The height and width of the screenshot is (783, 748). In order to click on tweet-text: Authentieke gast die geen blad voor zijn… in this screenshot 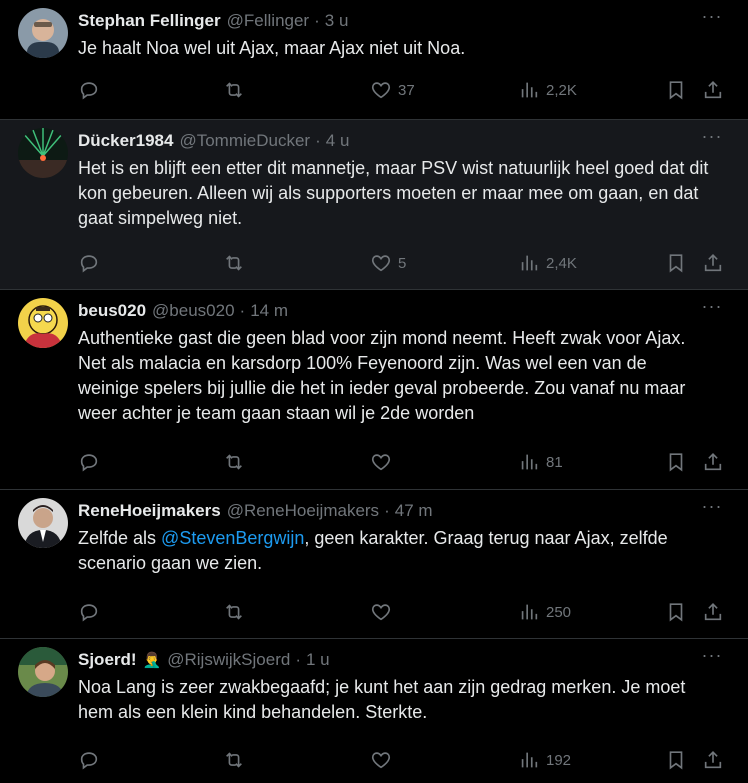, I will do `click(395, 376)`.